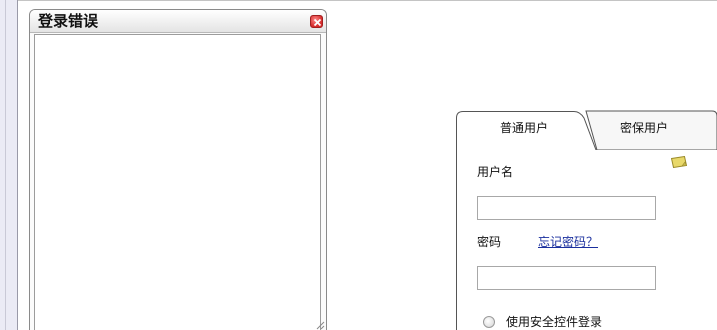 The width and height of the screenshot is (717, 330). I want to click on security-control-radio, so click(489, 322).